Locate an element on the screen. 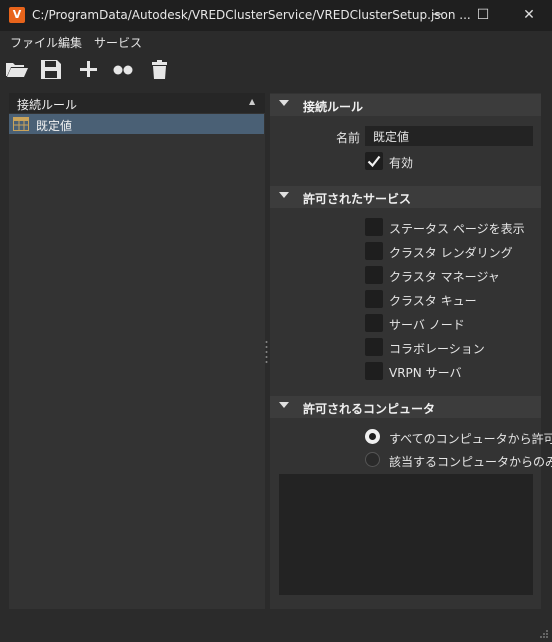  section-title: 接続ルール is located at coordinates (333, 107).